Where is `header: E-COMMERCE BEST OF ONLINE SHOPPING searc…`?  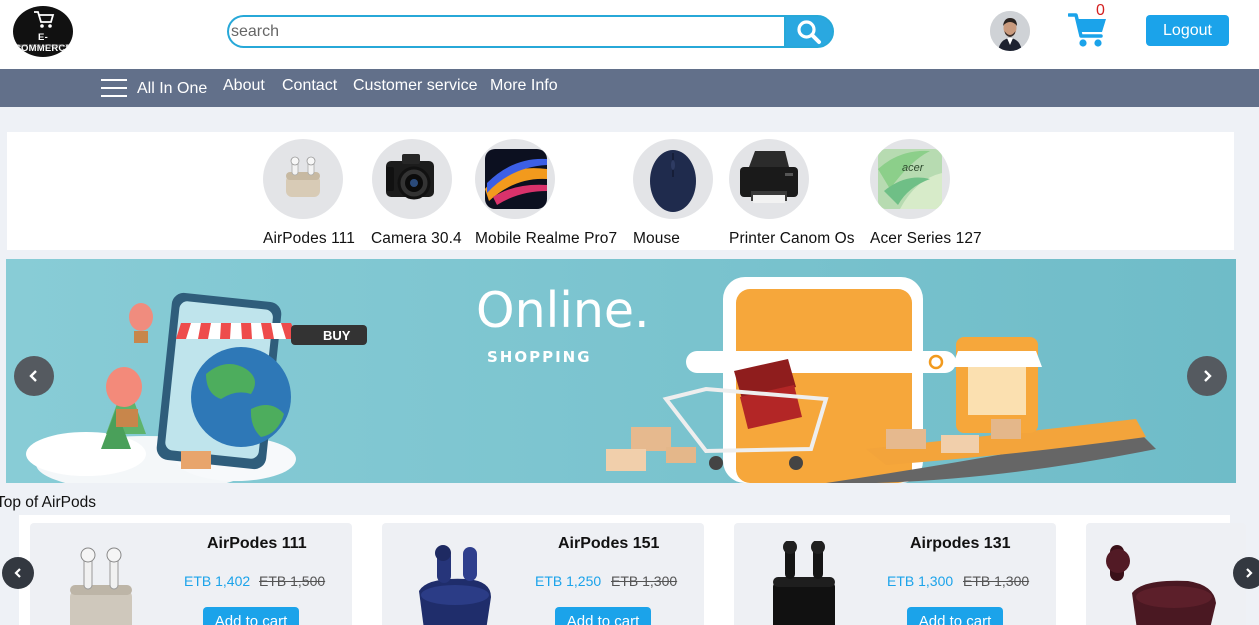 header: E-COMMERCE BEST OF ONLINE SHOPPING searc… is located at coordinates (629, 34).